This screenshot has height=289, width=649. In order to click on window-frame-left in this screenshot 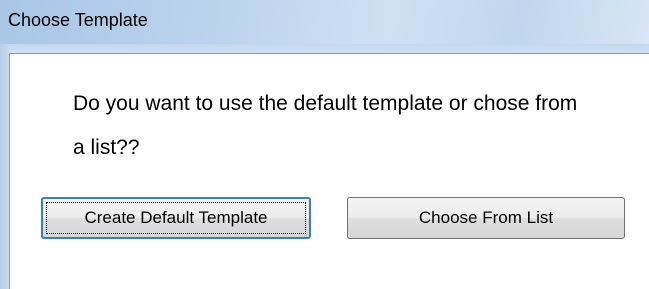, I will do `click(4, 166)`.